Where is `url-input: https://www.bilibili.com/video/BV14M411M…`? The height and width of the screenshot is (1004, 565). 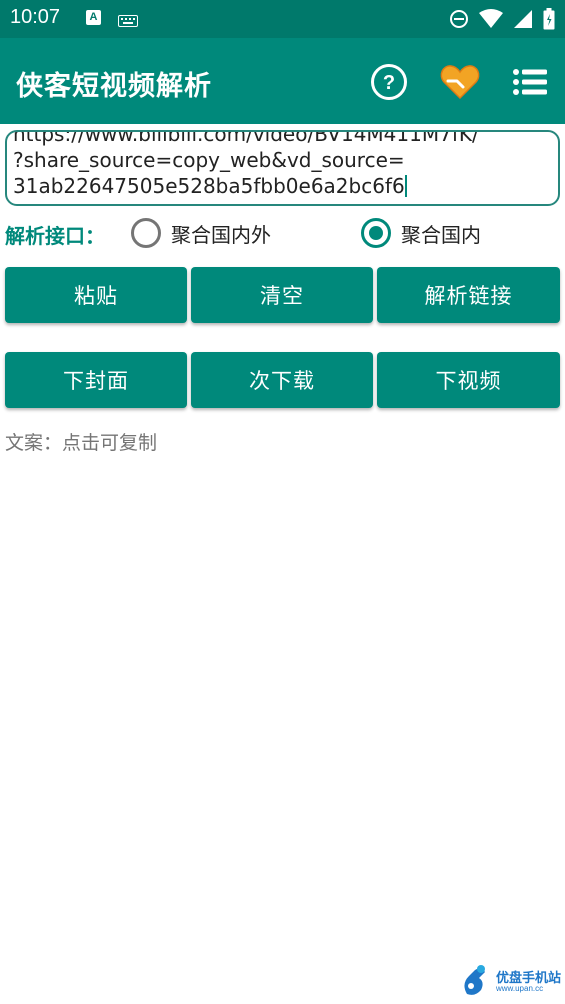
url-input: https://www.bilibili.com/video/BV14M411M… is located at coordinates (282, 168).